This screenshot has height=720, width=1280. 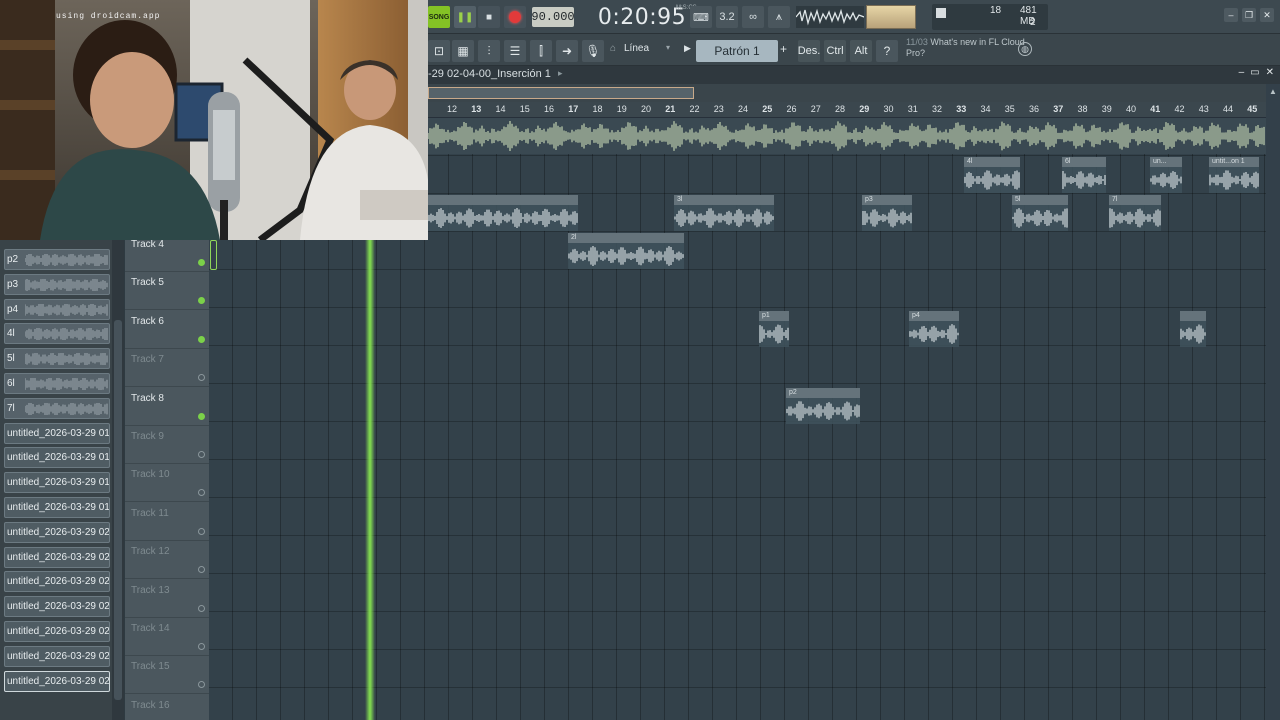 What do you see at coordinates (213, 255) in the screenshot?
I see `loop-start-marker` at bounding box center [213, 255].